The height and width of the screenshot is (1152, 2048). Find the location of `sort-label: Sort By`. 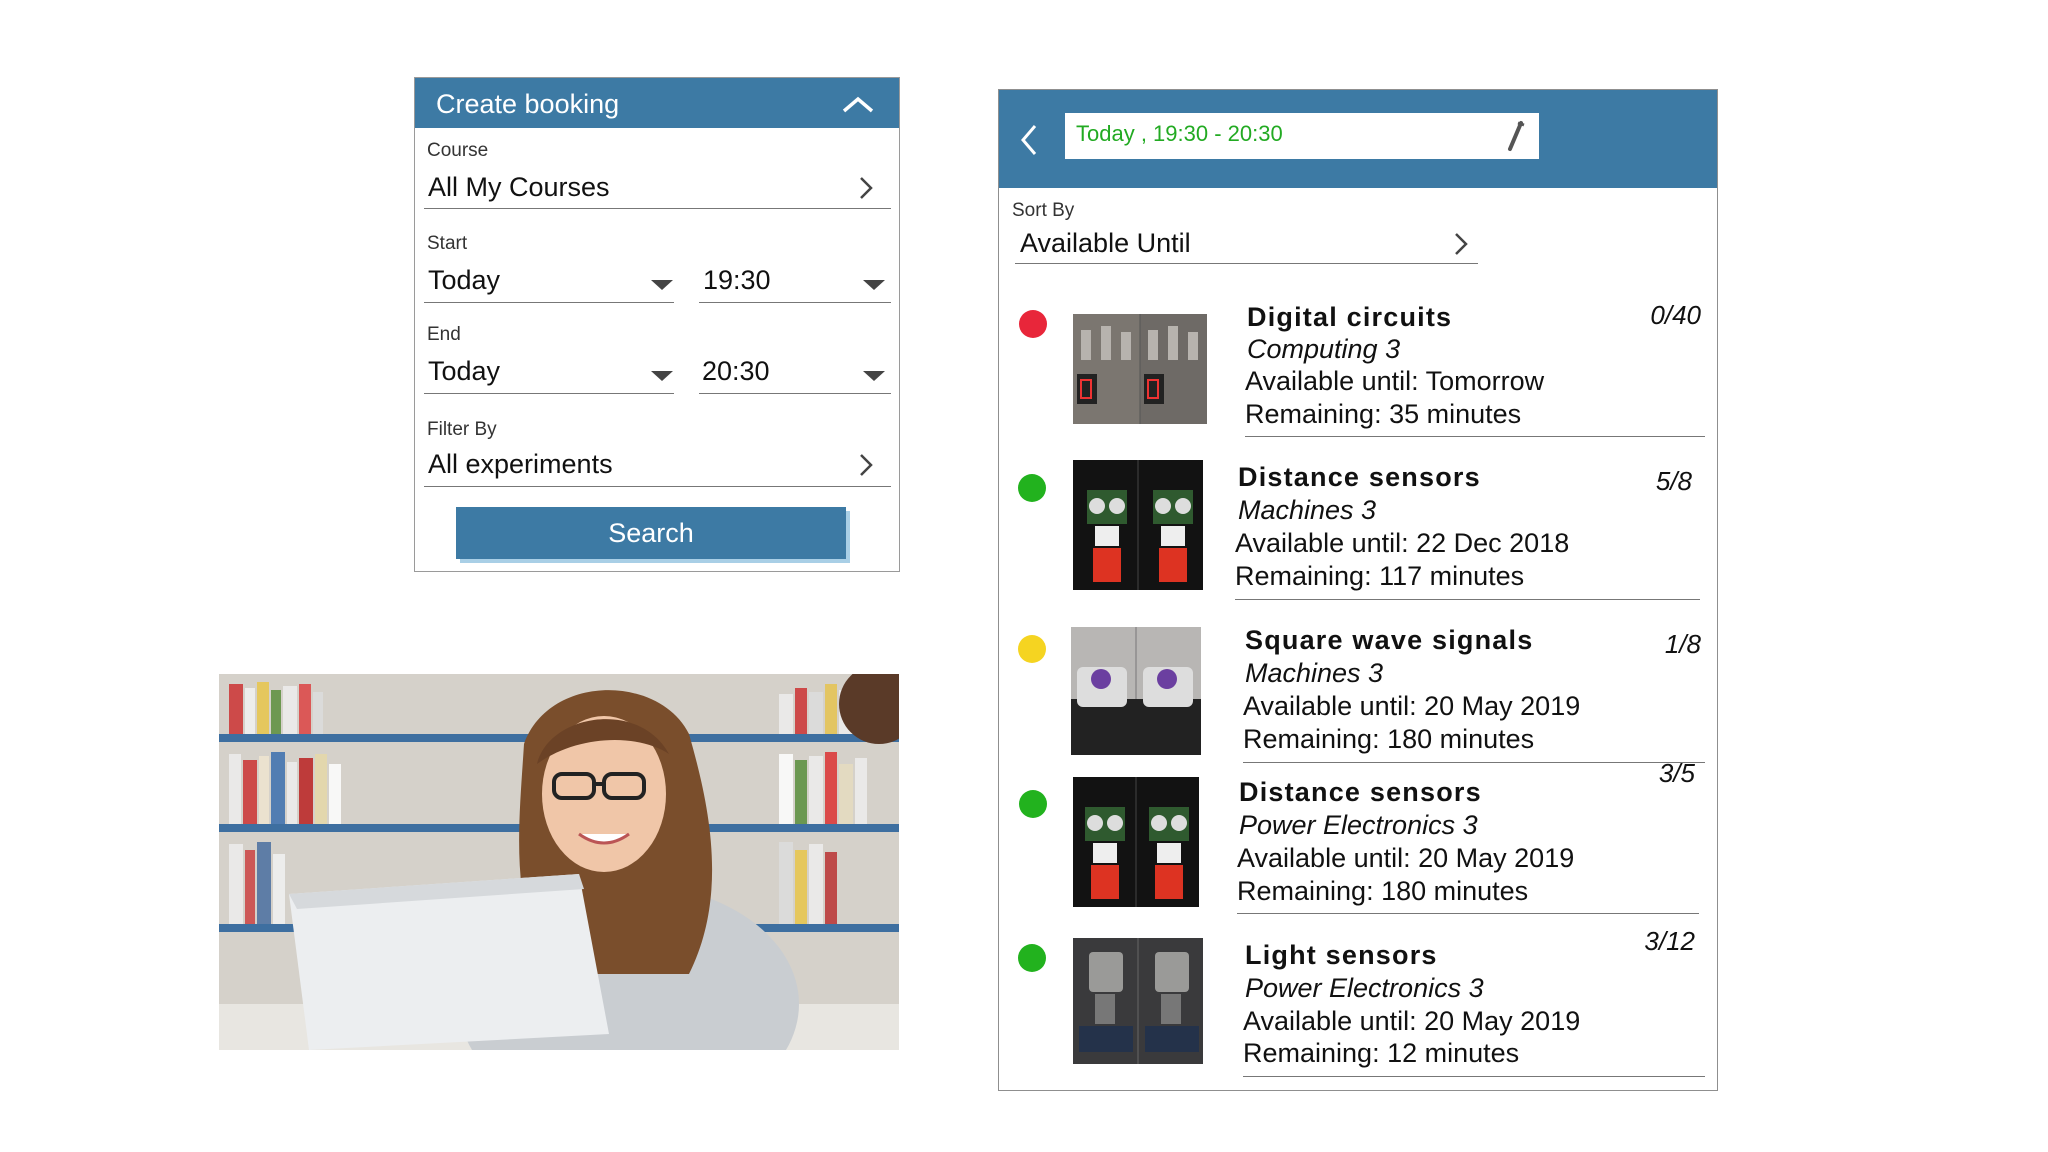

sort-label: Sort By is located at coordinates (1043, 210).